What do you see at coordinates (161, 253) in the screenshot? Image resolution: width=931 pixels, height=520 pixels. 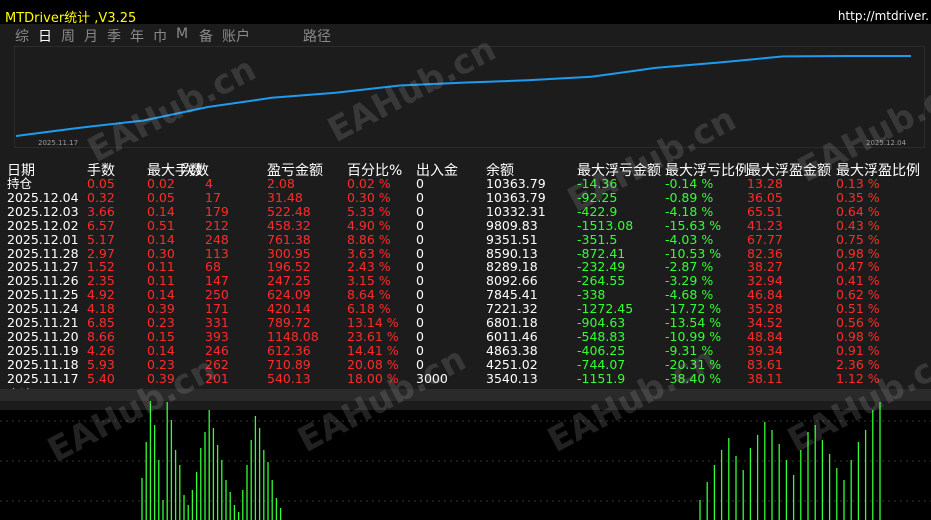 I see `cell-max_lots: 0.30` at bounding box center [161, 253].